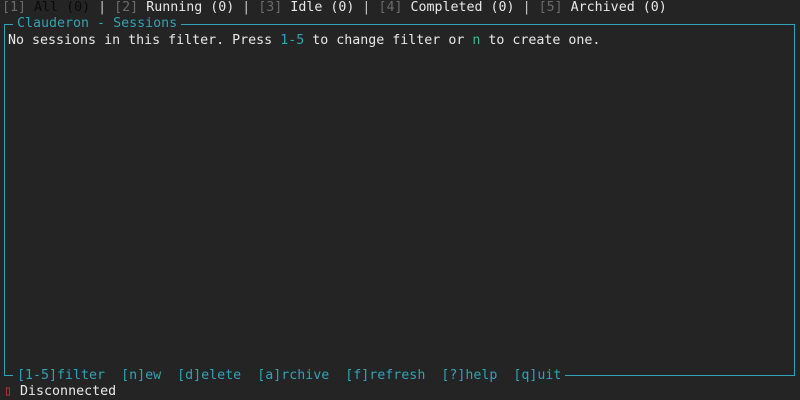 This screenshot has height=400, width=800. What do you see at coordinates (68, 391) in the screenshot?
I see `connection-status: Disconnected` at bounding box center [68, 391].